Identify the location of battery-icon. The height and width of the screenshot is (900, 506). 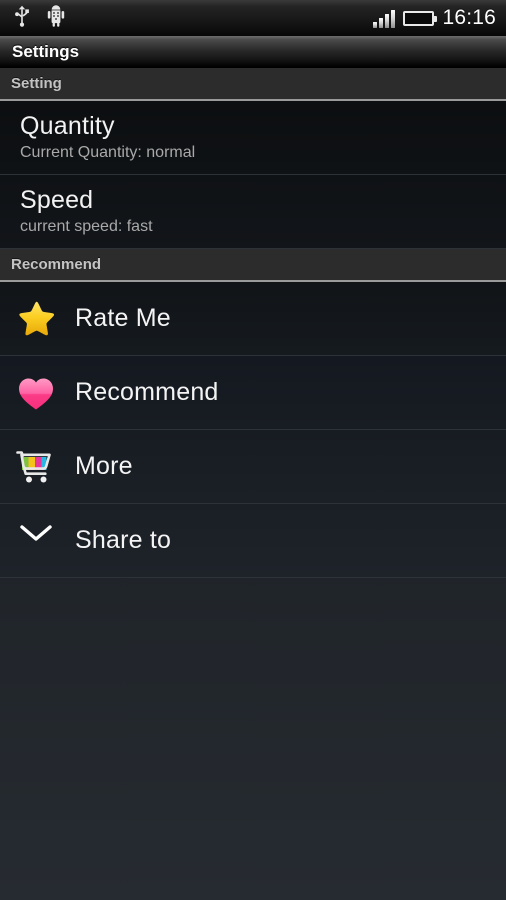
(420, 18).